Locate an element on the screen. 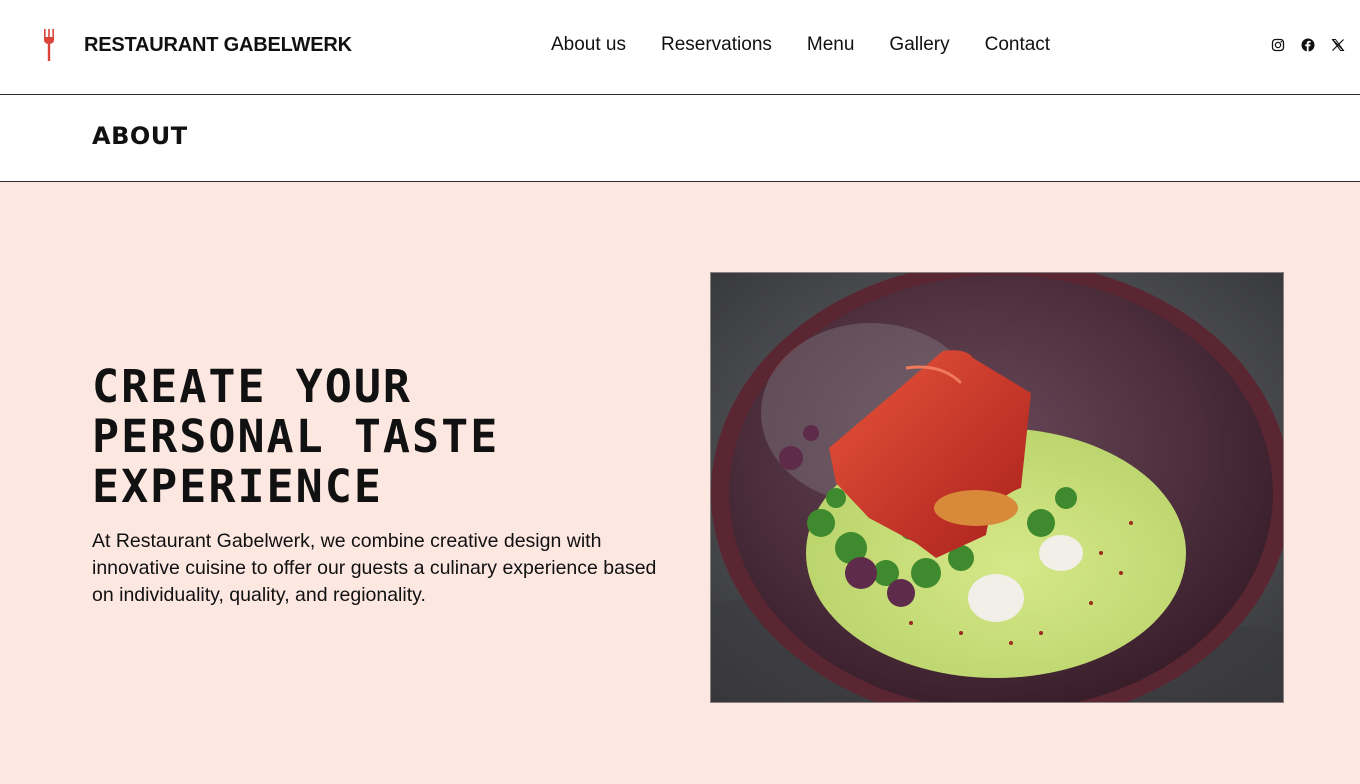 Image resolution: width=1360 pixels, height=784 pixels. brand-name: RESTAURANT GABELWERK is located at coordinates (218, 45).